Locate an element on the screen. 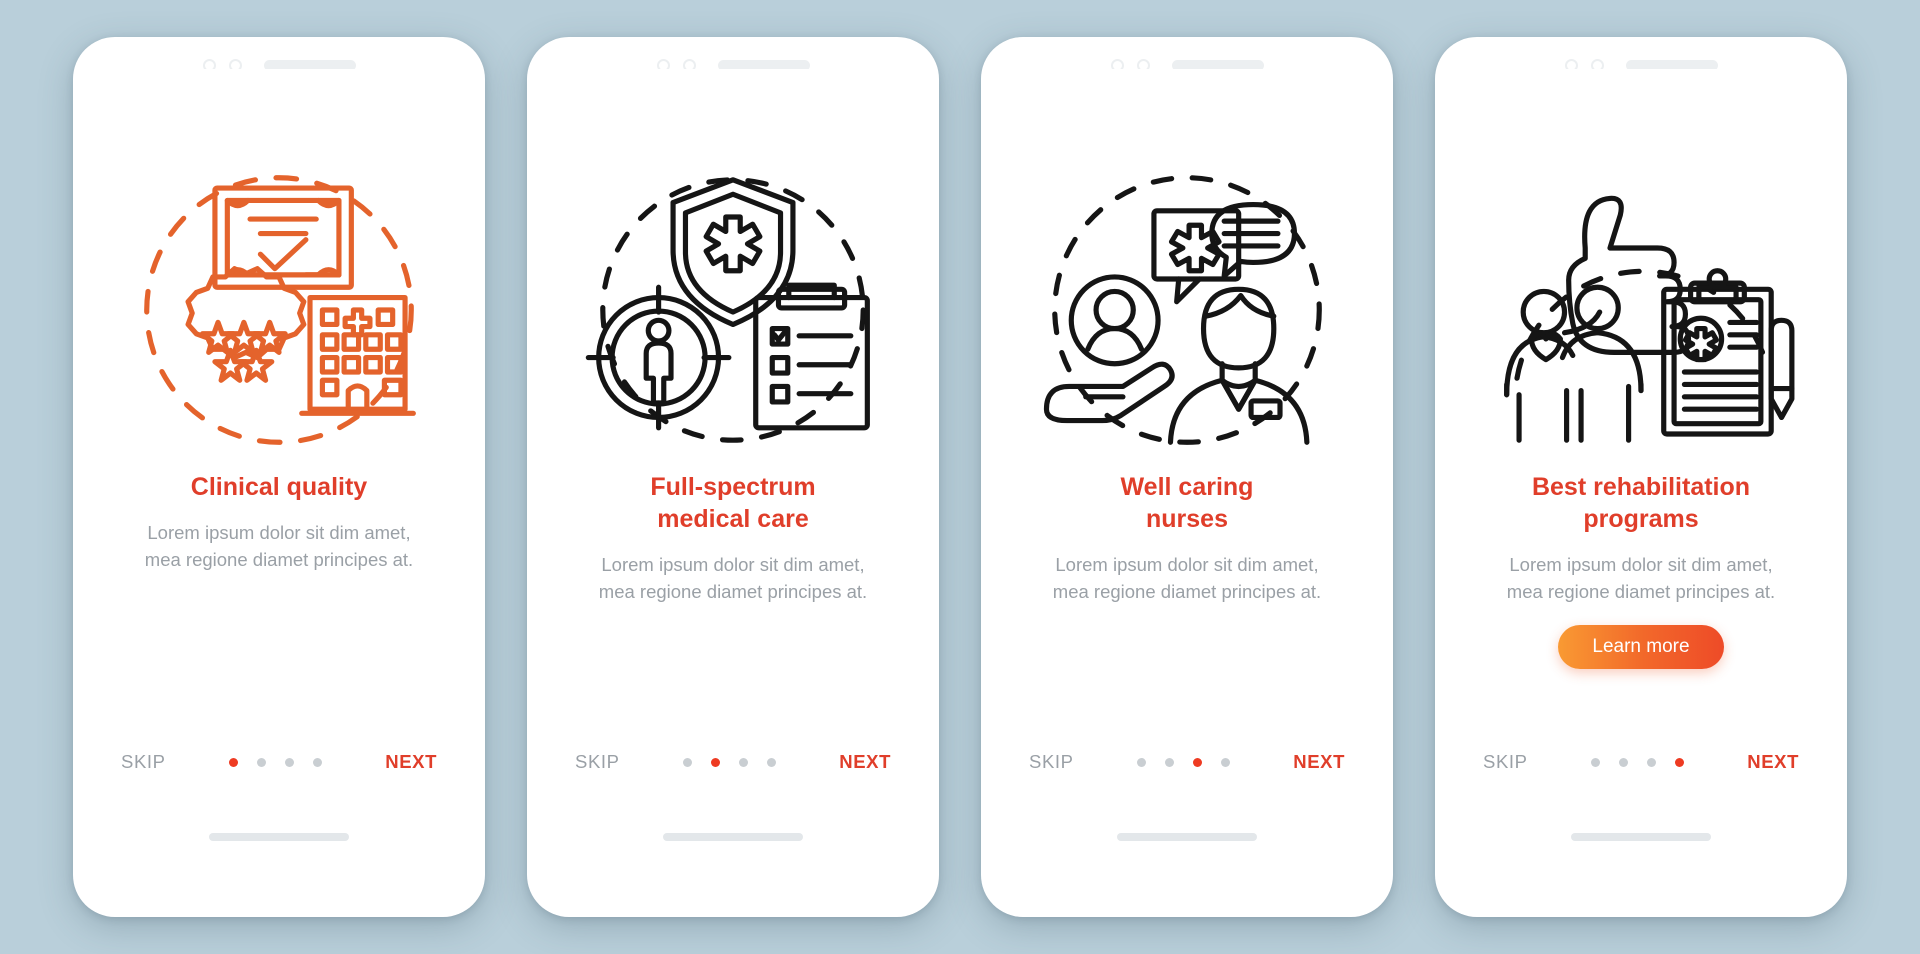 The width and height of the screenshot is (1920, 954). certificate-icon is located at coordinates (283, 237).